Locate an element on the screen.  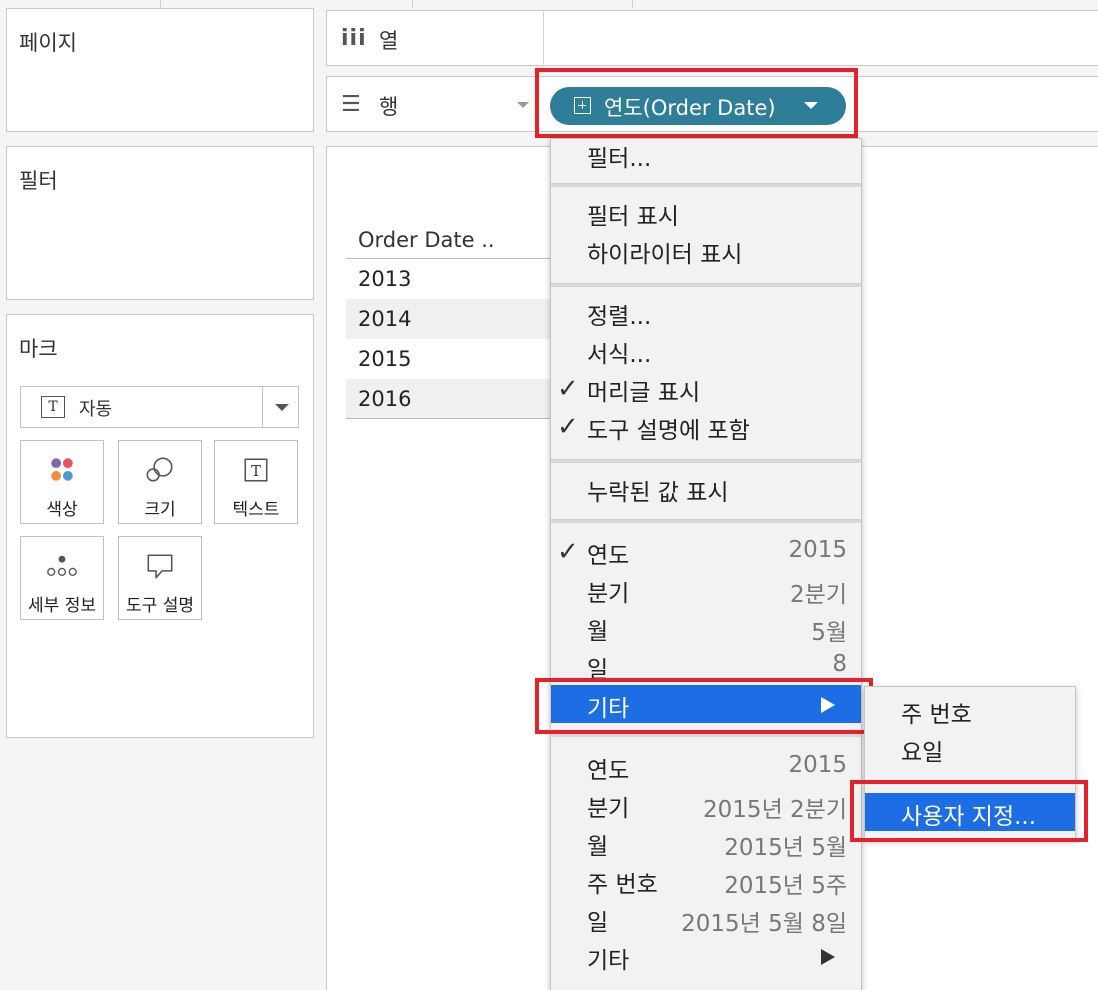
detail-button-label: 세부 정보 is located at coordinates (62, 606).